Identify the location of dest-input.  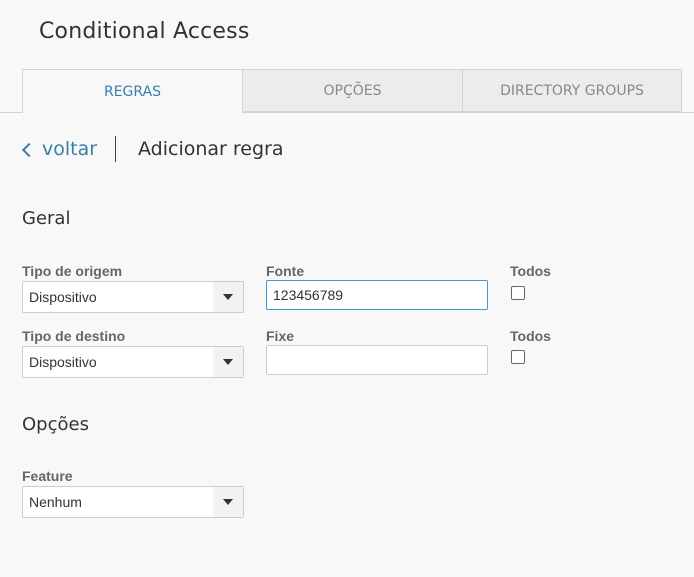
(377, 360).